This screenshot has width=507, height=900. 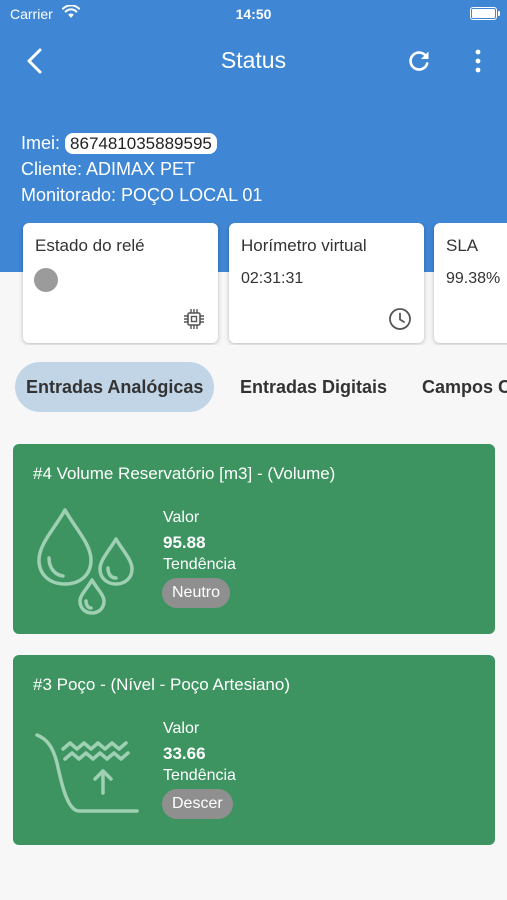 What do you see at coordinates (400, 319) in the screenshot?
I see `clock-icon` at bounding box center [400, 319].